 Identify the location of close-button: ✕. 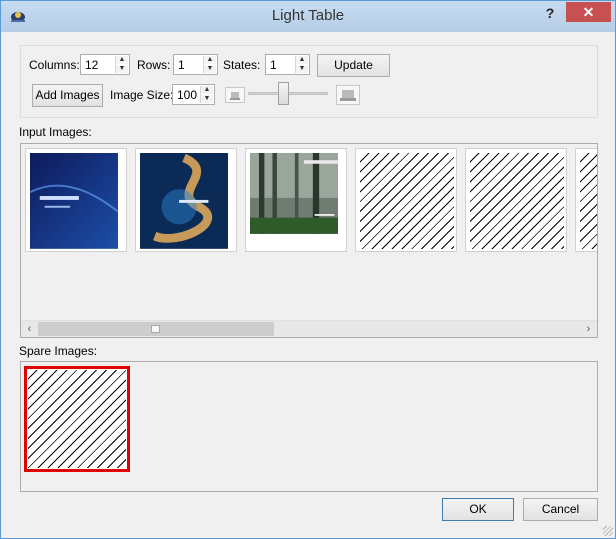
(588, 12).